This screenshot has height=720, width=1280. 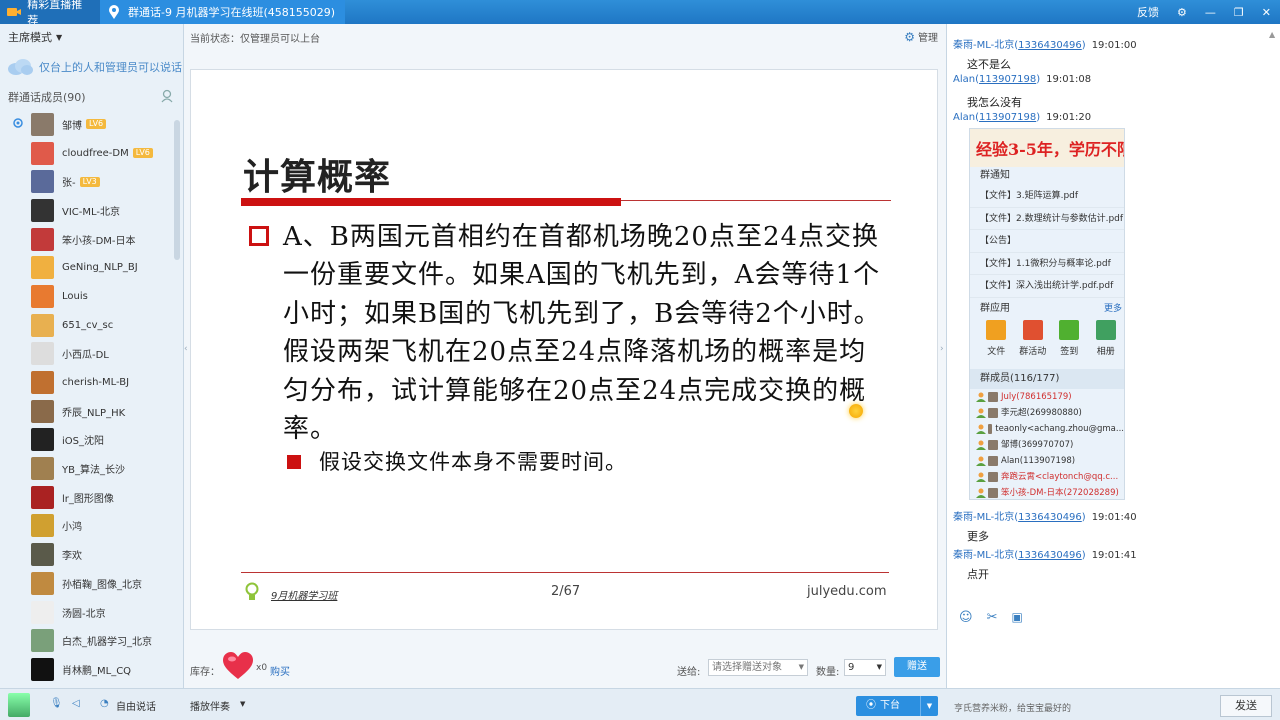 What do you see at coordinates (238, 666) in the screenshot?
I see `heart-icon` at bounding box center [238, 666].